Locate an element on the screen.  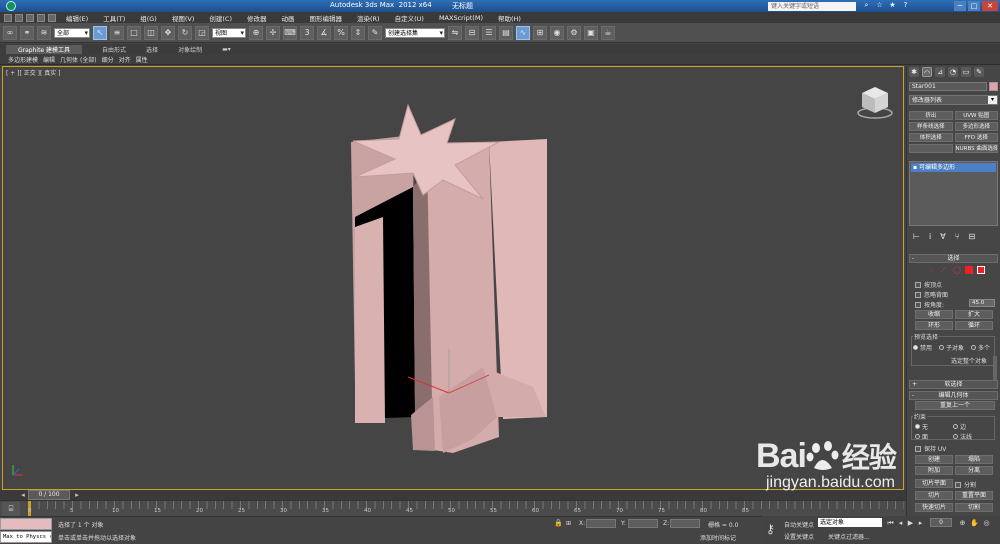
zoom-extents-icon: ⊕ is located at coordinates (962, 523).